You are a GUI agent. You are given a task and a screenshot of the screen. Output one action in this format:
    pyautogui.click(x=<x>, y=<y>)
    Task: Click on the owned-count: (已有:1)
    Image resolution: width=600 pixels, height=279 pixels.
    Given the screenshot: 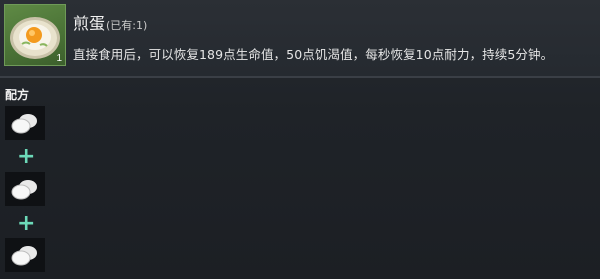 What is the action you would take?
    pyautogui.click(x=127, y=25)
    